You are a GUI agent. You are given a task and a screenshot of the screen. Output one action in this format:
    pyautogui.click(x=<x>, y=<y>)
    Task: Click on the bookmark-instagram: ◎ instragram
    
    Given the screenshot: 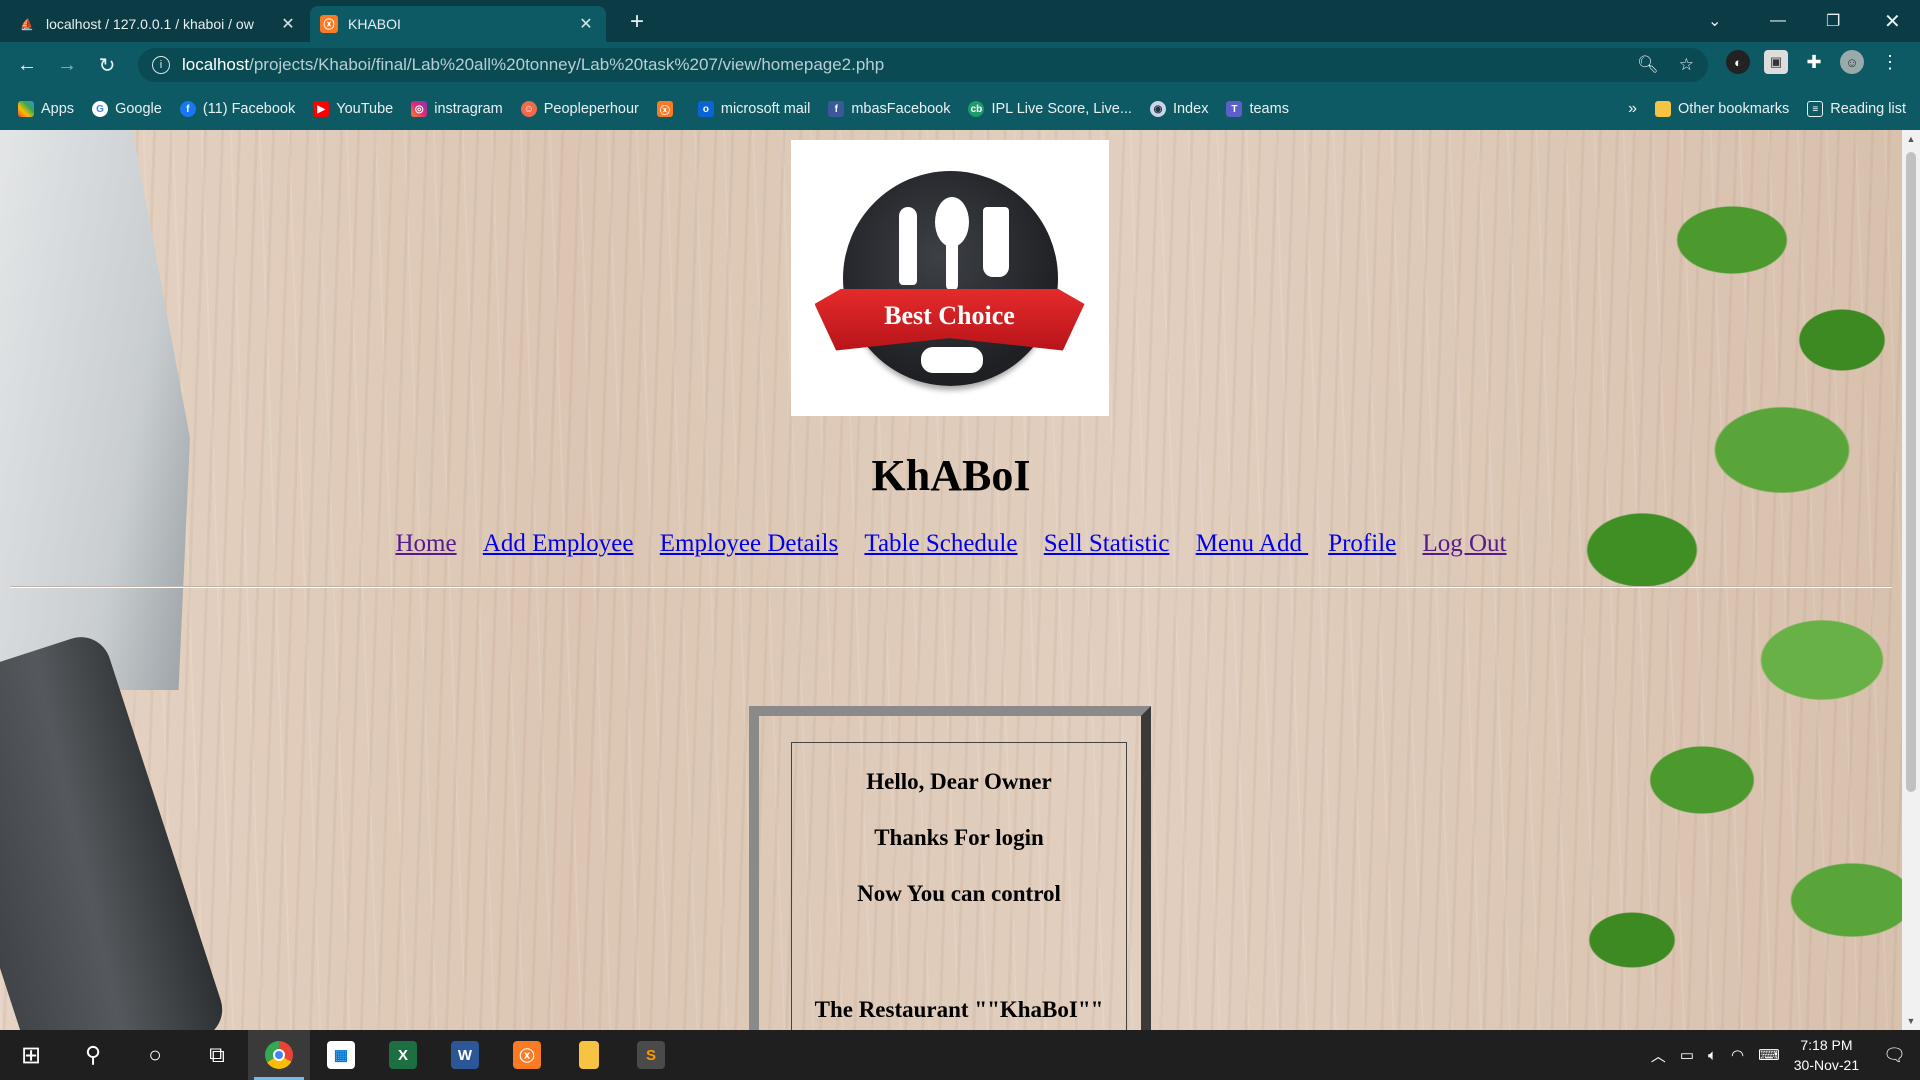 What is the action you would take?
    pyautogui.click(x=457, y=109)
    